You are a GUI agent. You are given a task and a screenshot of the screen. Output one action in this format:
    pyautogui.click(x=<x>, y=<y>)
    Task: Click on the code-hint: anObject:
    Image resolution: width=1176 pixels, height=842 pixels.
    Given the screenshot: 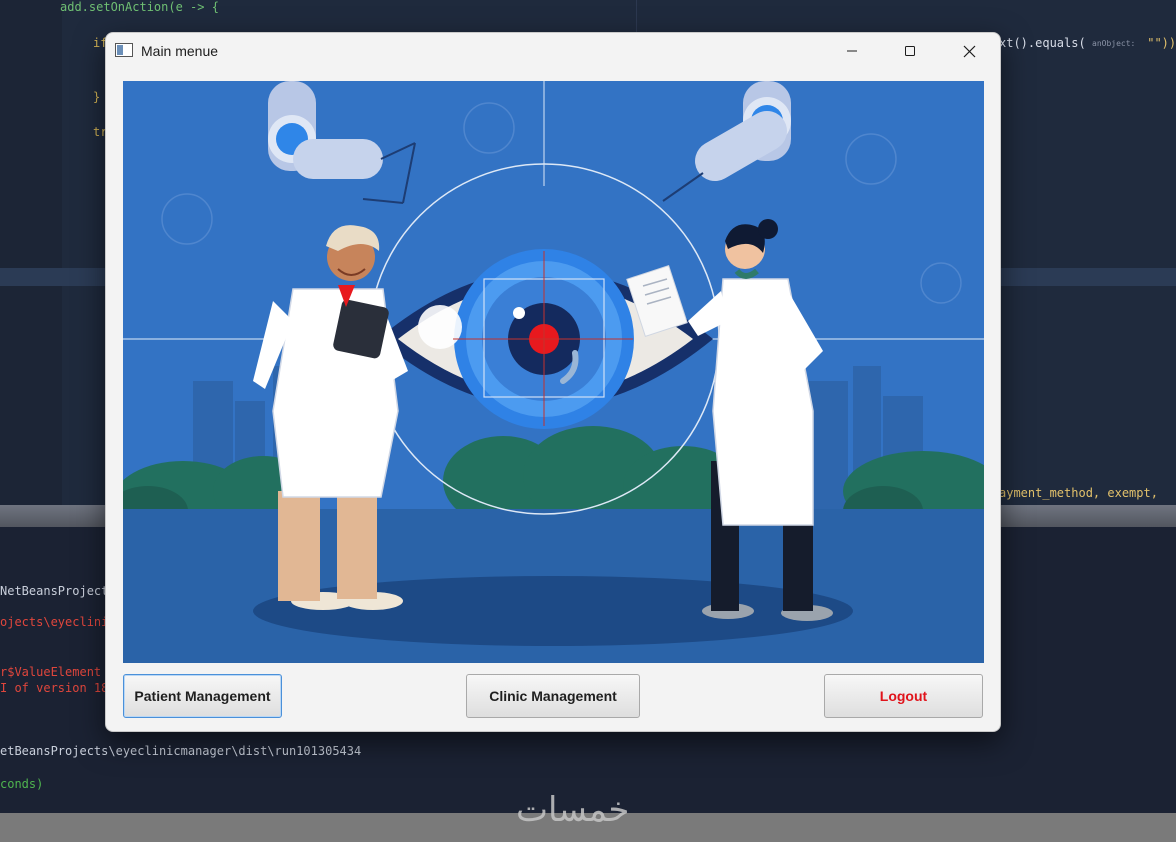 What is the action you would take?
    pyautogui.click(x=1114, y=43)
    